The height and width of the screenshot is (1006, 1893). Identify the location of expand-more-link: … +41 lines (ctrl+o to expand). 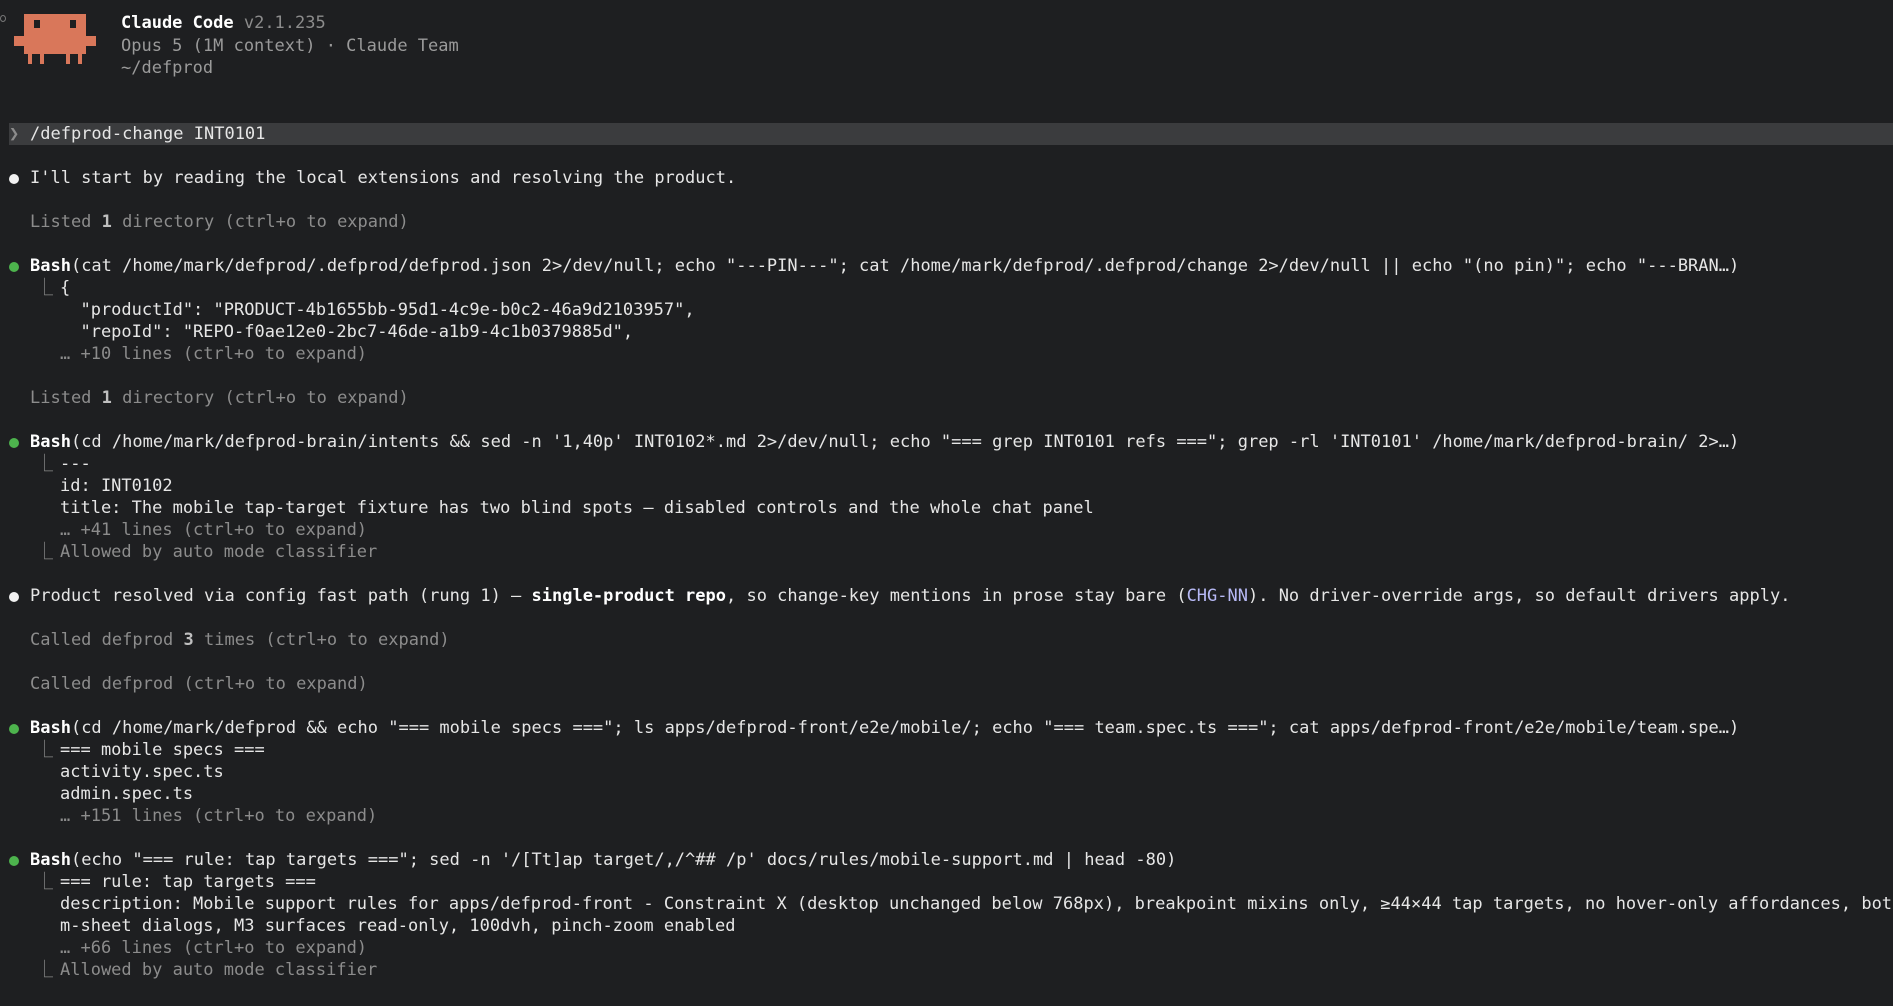
(213, 530).